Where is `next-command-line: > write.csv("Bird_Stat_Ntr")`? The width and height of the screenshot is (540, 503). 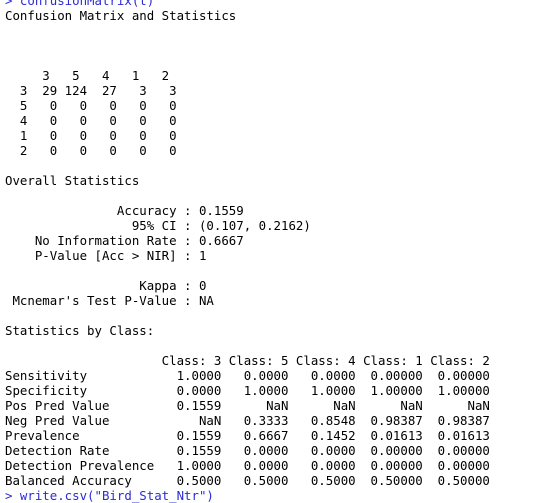
next-command-line: > write.csv("Bird_Stat_Ntr") is located at coordinates (109, 495).